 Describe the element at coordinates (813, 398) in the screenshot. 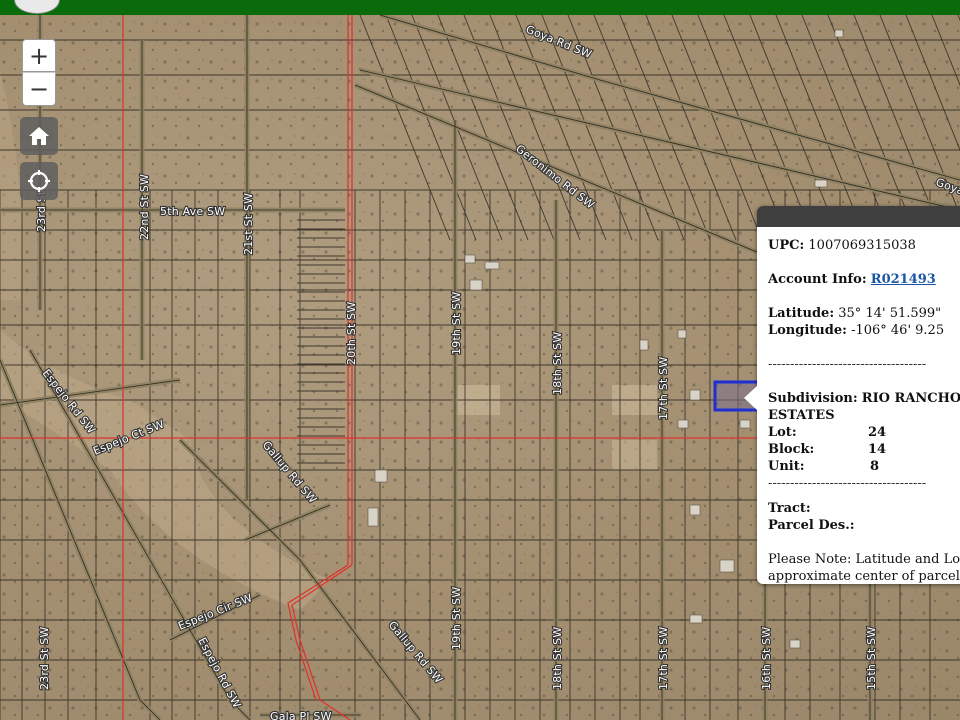

I see `subdivision-label: Subdivision:` at that location.